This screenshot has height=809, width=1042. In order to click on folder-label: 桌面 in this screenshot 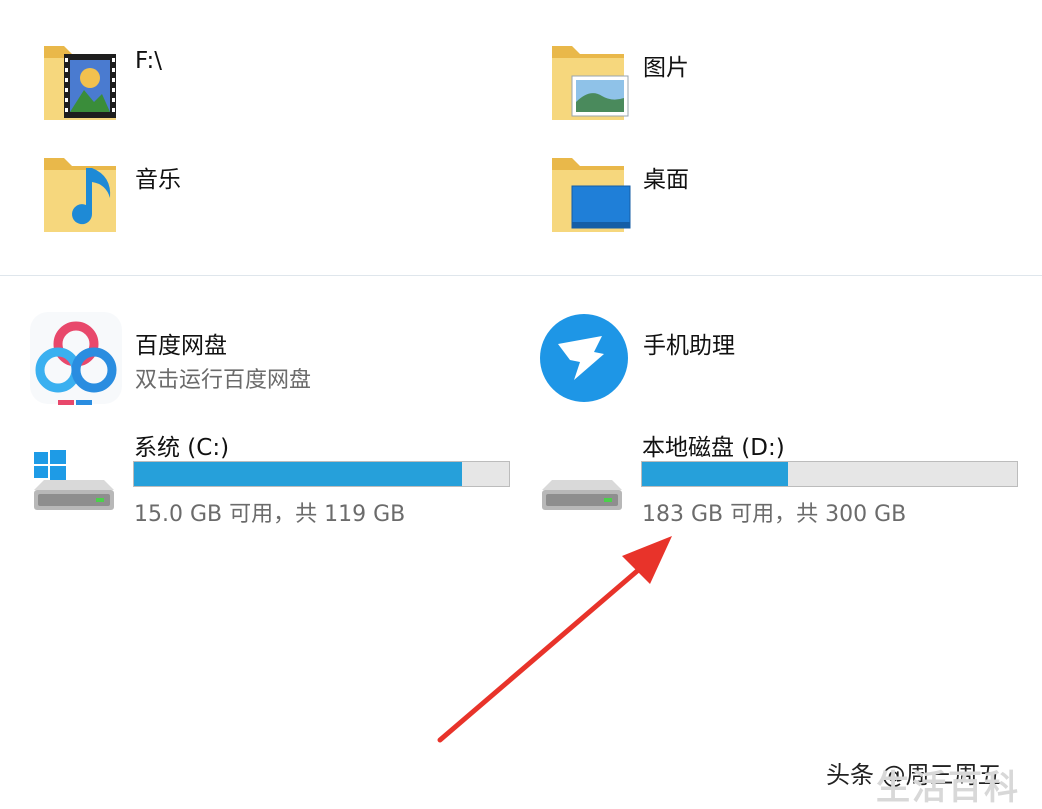, I will do `click(666, 180)`.